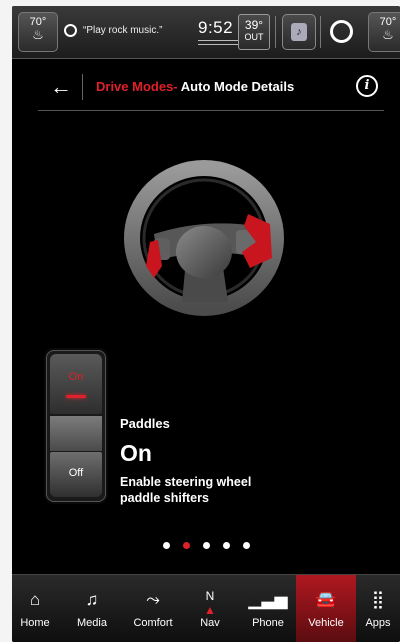 The image size is (400, 642). I want to click on nav-label: Apps, so click(378, 623).